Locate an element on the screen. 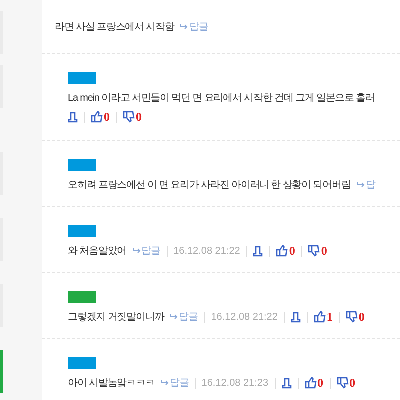 This screenshot has height=400, width=400. comment-text: 오히려 프랑스에선 이 면 요리가 사라진 아이러니 한 상황이 되어버림 is located at coordinates (209, 185).